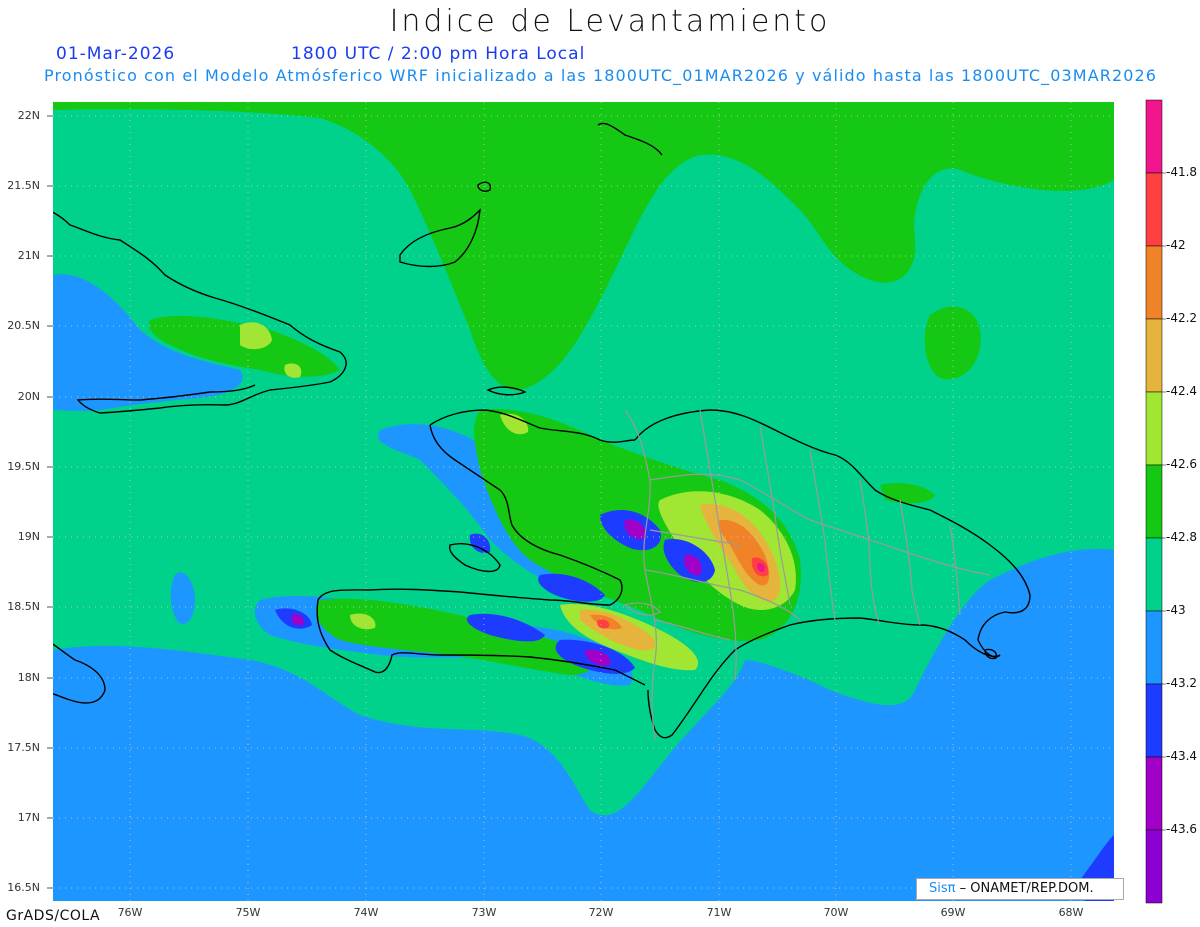 This screenshot has width=1200, height=927. Describe the element at coordinates (23, 887) in the screenshot. I see `lat-label: 16.5N` at that location.